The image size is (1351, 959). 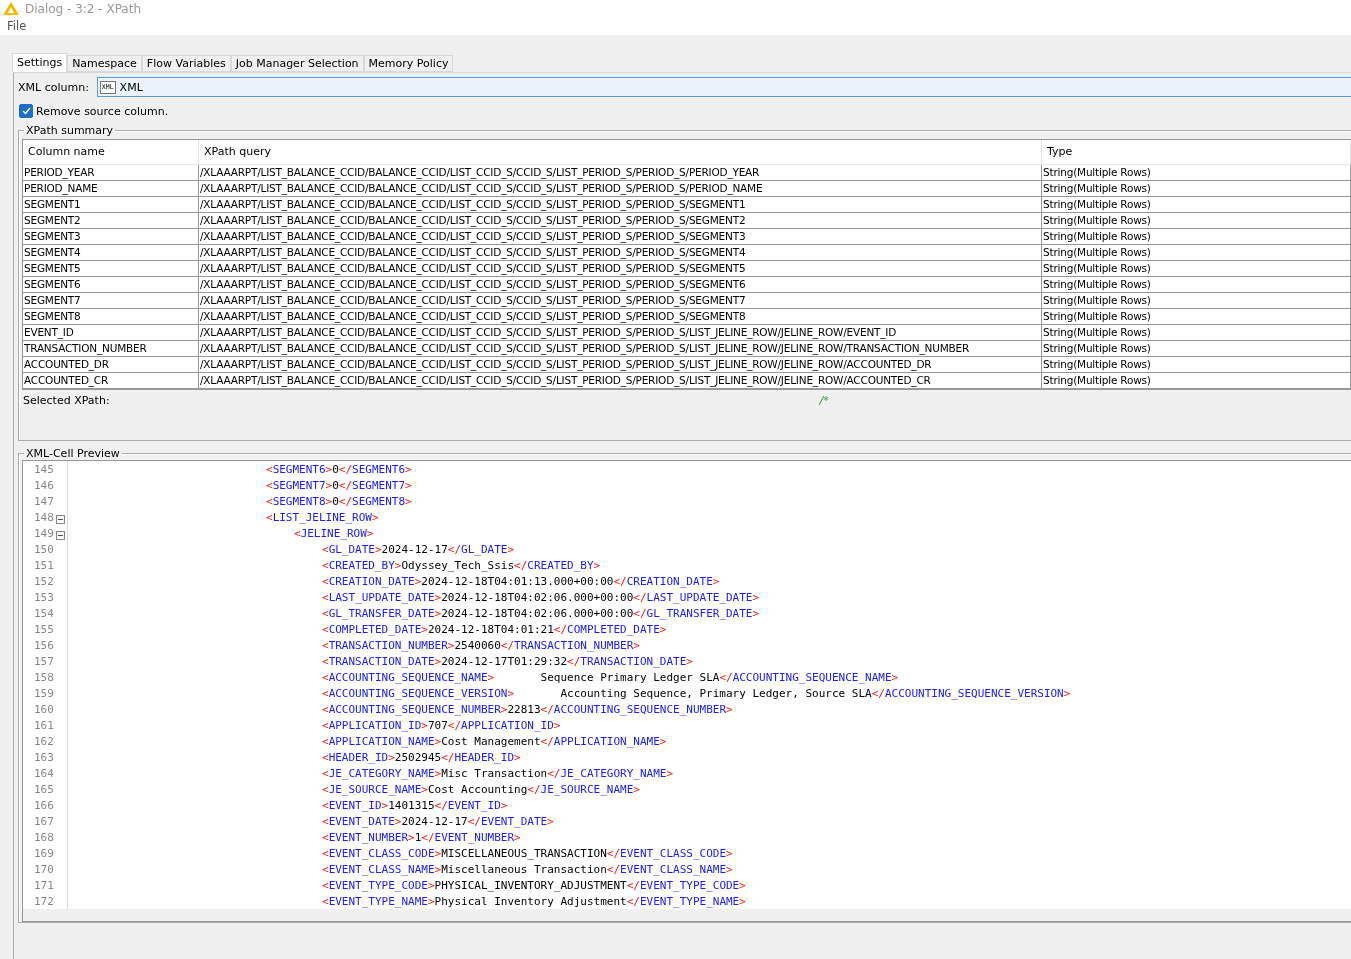 What do you see at coordinates (620, 205) in the screenshot?
I see `table-cell: /XLAAARPT/LIST_BALANCE_CCID/BALANCE_CCID/LIST_CCID_S/CCID_S/LIST_PERIOD_S/PERIOD_S/SEGMENT1` at bounding box center [620, 205].